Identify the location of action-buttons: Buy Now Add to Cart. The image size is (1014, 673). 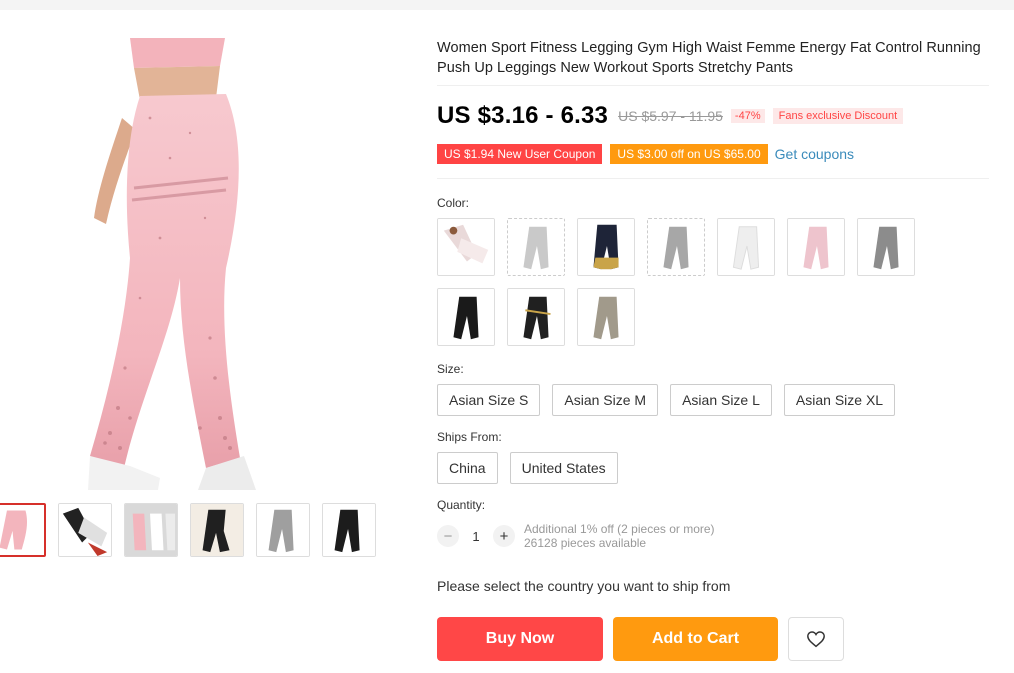
(713, 639).